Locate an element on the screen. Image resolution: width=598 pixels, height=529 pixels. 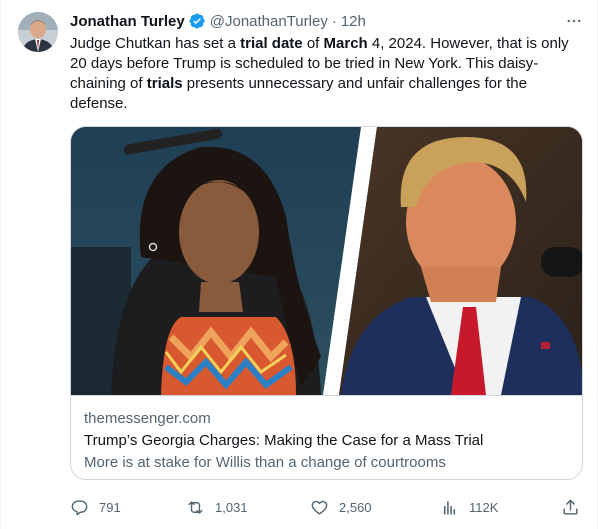
reply-button: 791 is located at coordinates (95, 507).